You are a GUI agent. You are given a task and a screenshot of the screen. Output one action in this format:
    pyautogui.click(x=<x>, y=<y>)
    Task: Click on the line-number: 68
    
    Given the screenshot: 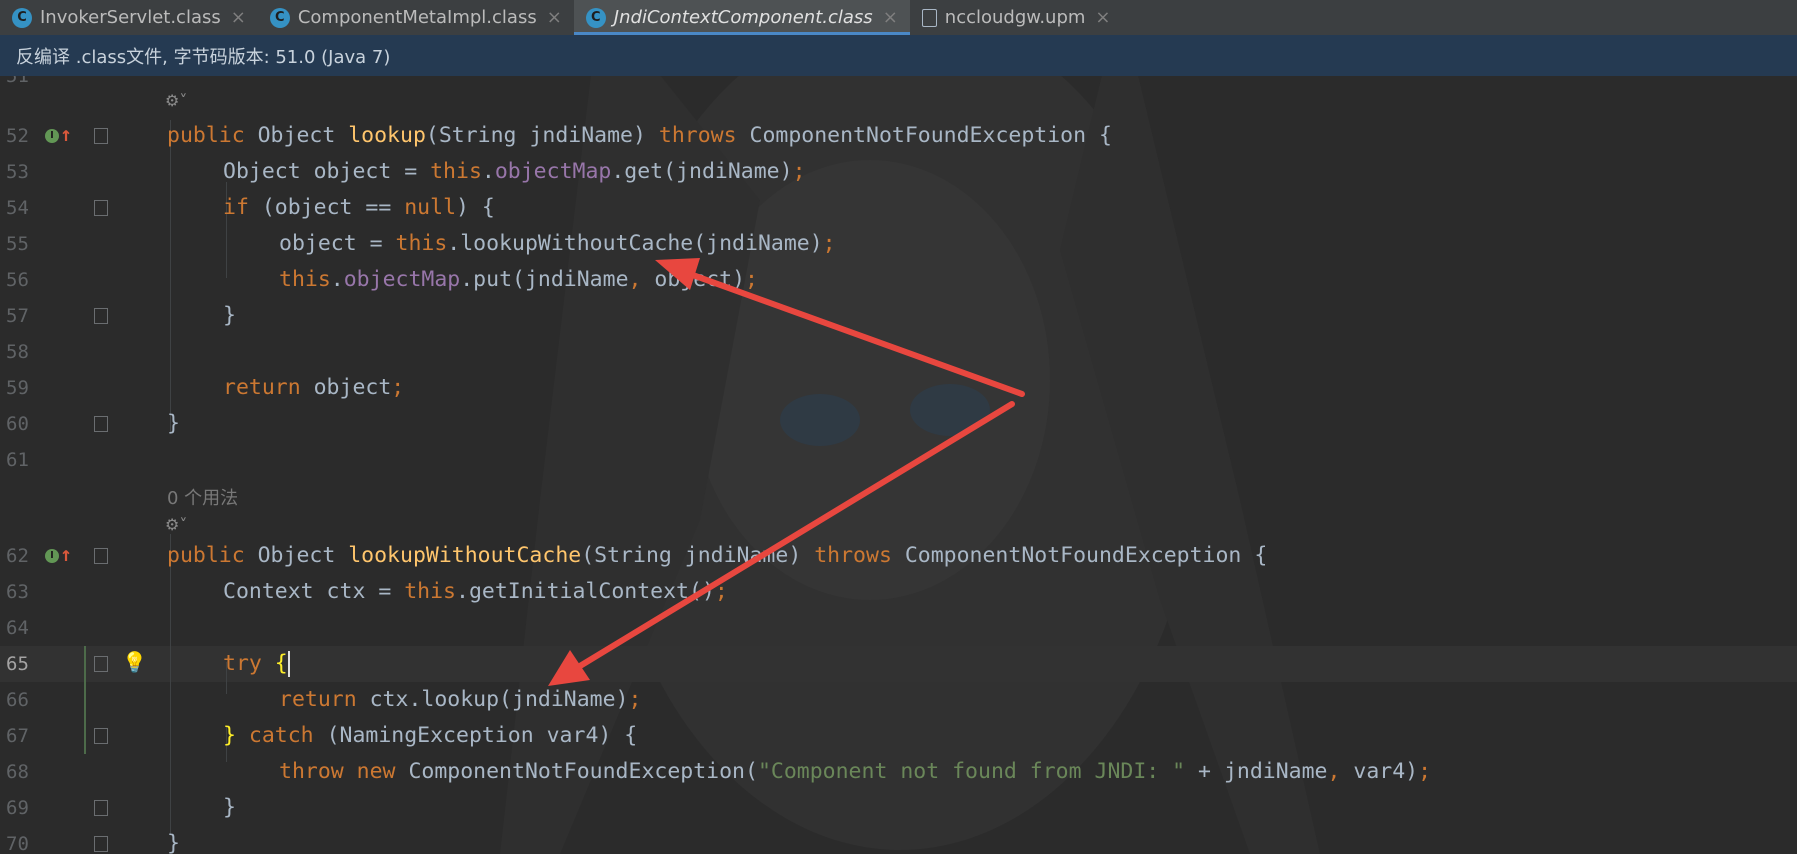 What is the action you would take?
    pyautogui.click(x=17, y=772)
    